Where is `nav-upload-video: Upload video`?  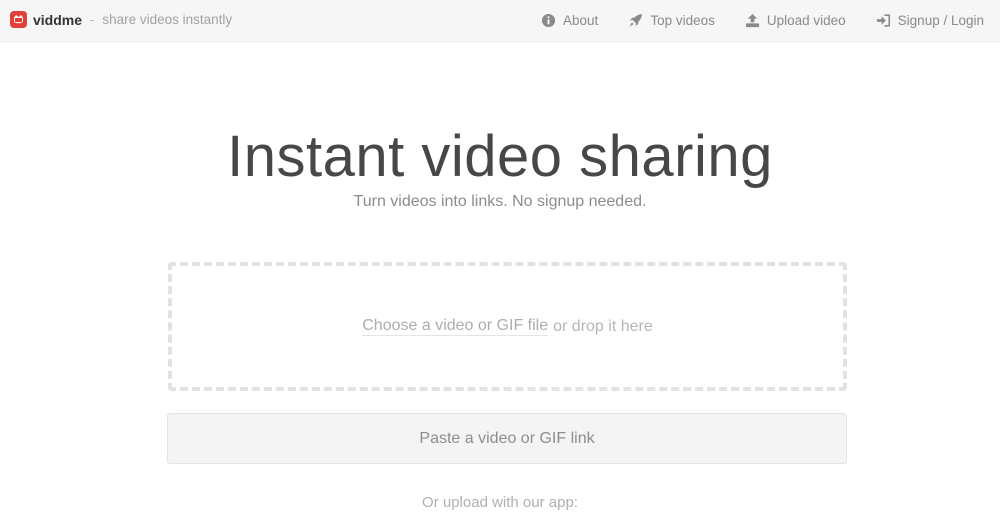 nav-upload-video: Upload video is located at coordinates (795, 20).